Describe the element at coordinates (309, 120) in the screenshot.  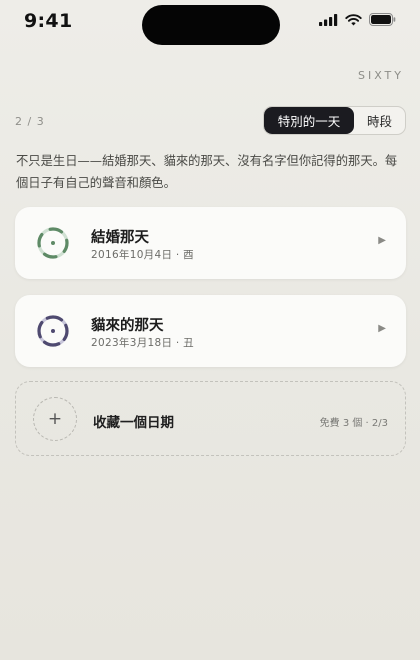
I see `segment-special-day: 特別的一天` at that location.